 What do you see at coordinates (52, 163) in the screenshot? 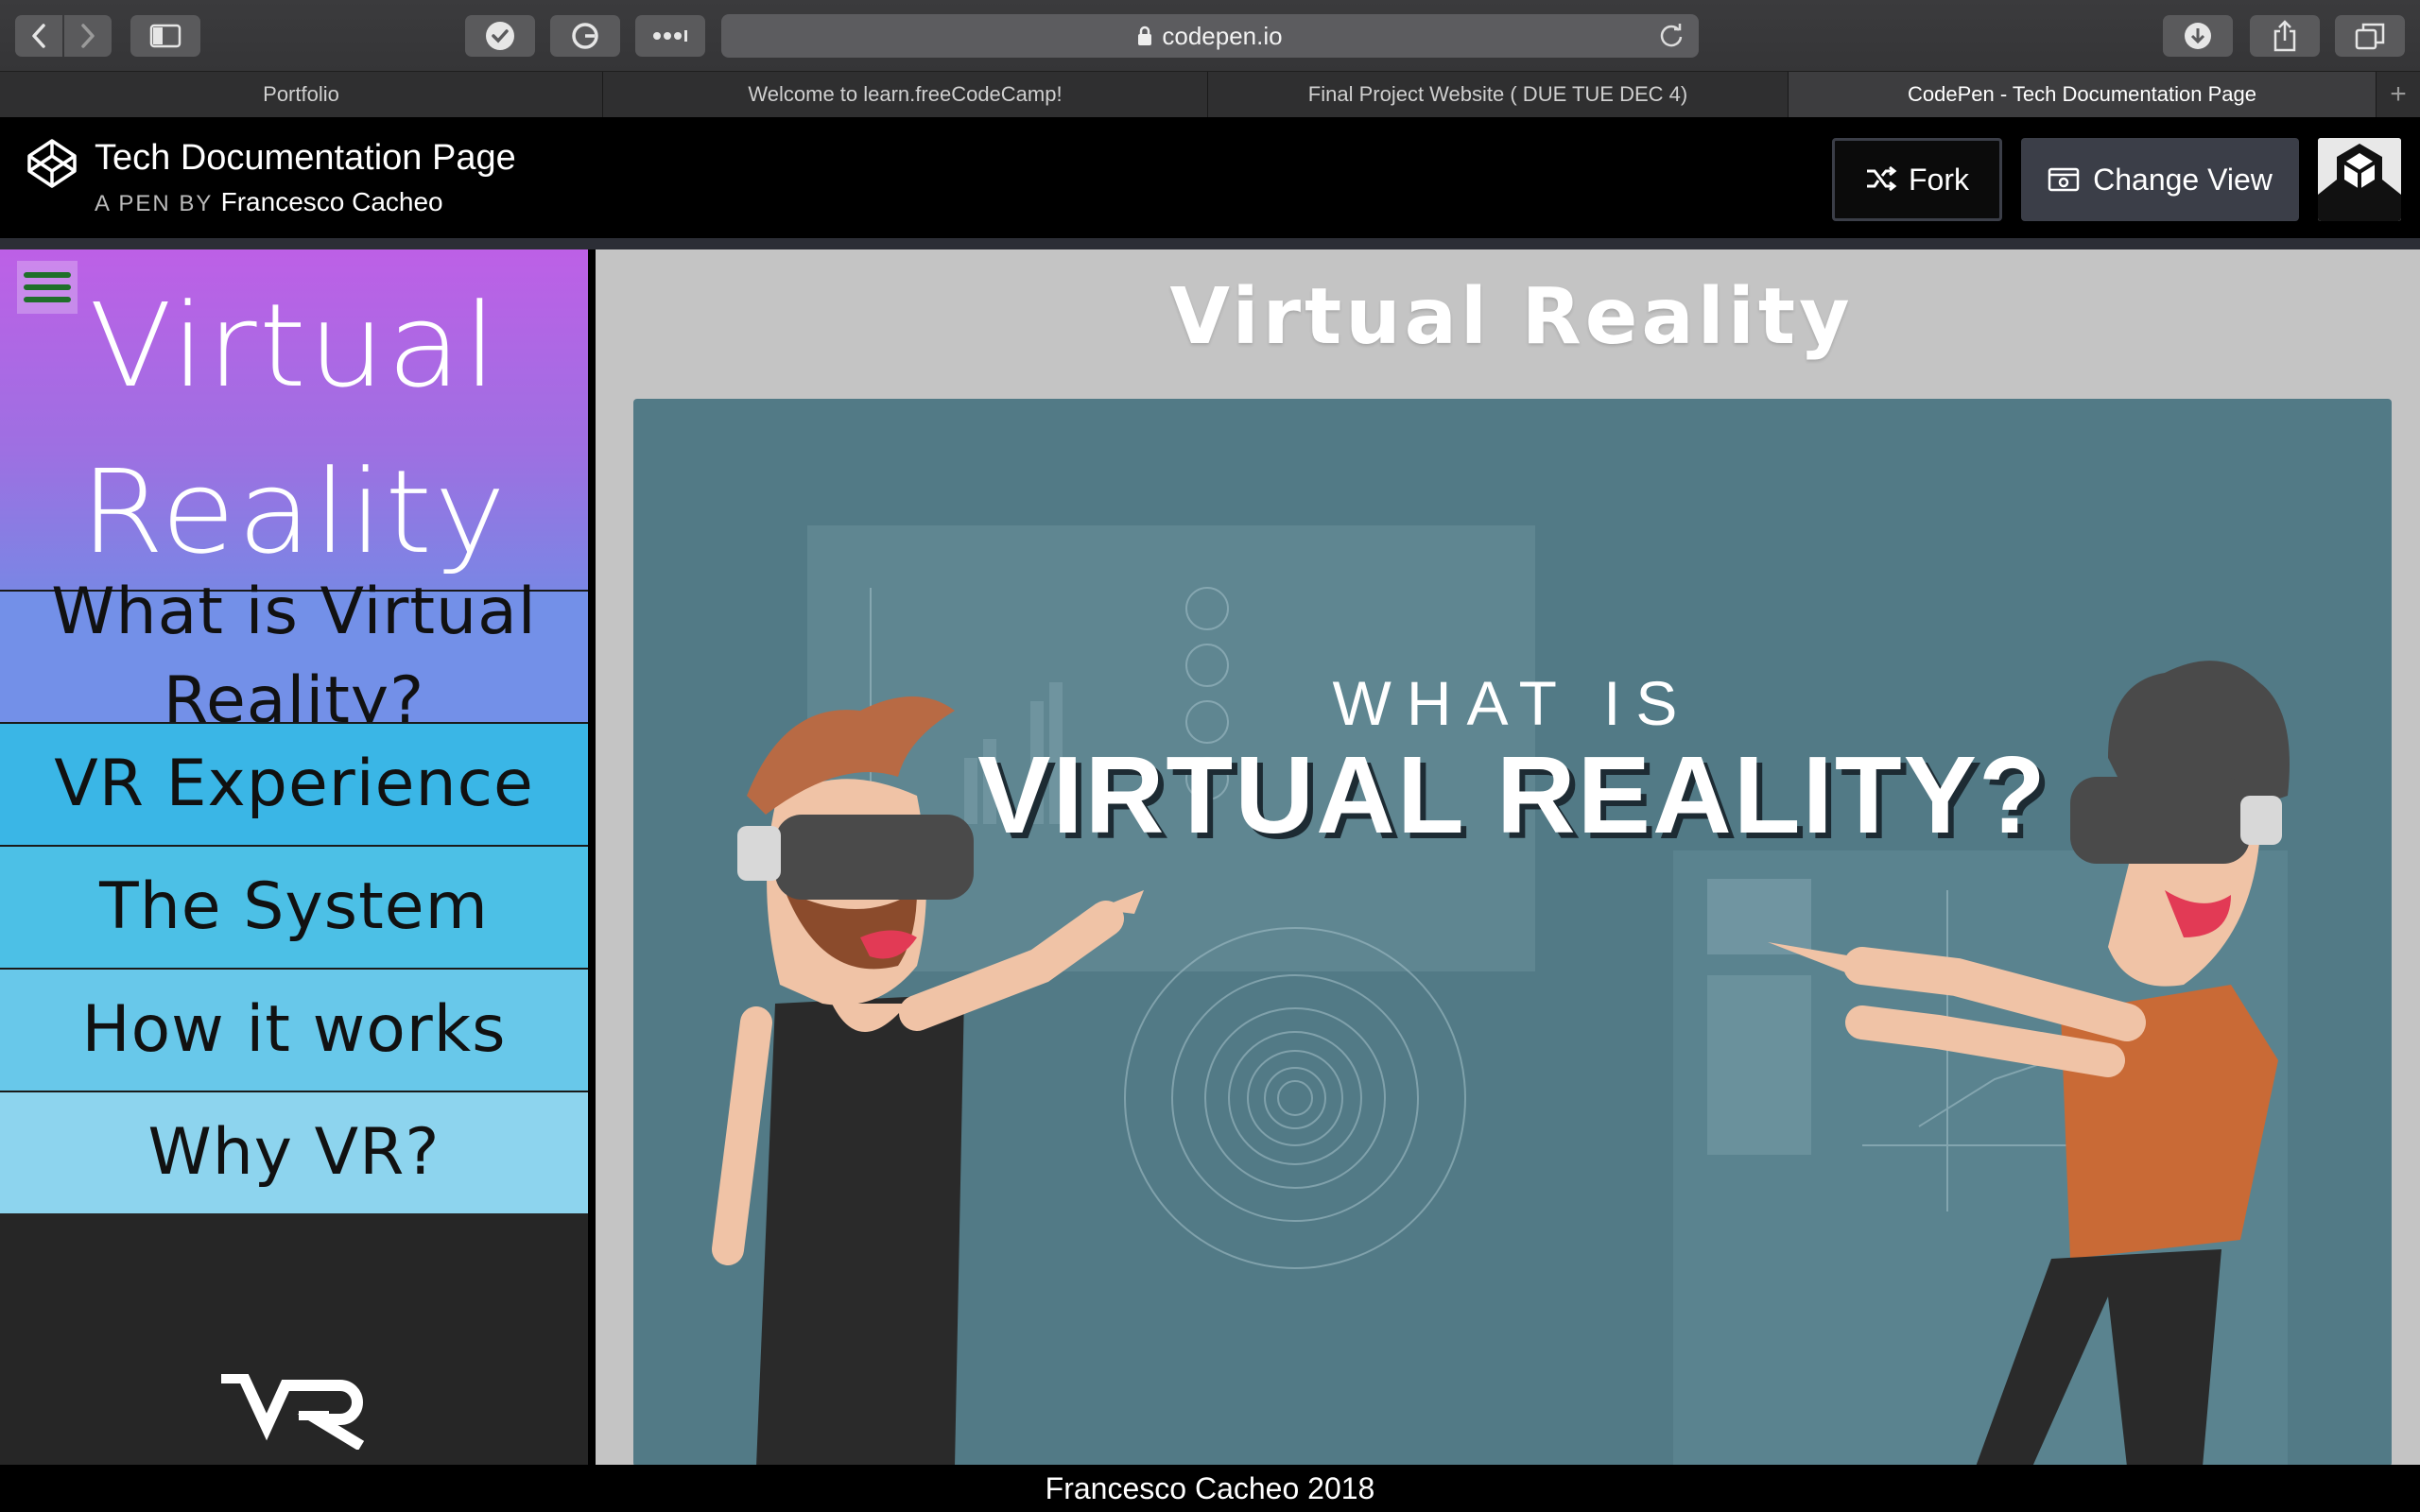
I see `codepen-logo-icon` at bounding box center [52, 163].